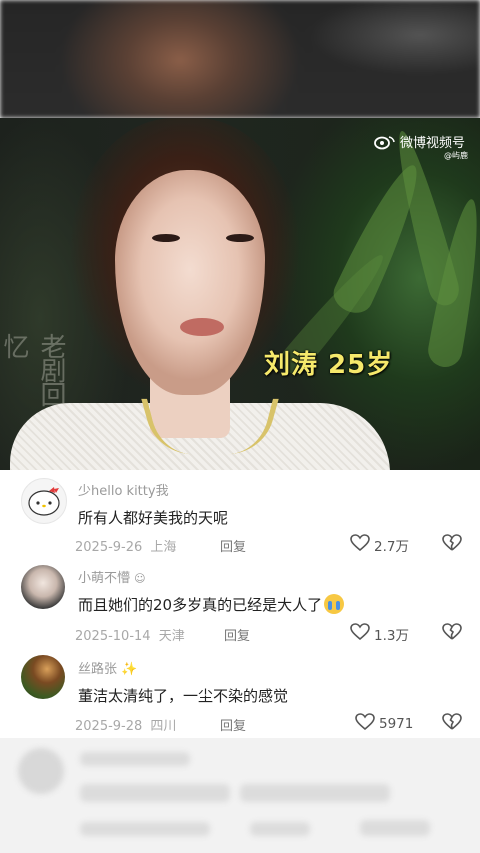  What do you see at coordinates (329, 365) in the screenshot?
I see `video-caption: 刘涛 25岁` at bounding box center [329, 365].